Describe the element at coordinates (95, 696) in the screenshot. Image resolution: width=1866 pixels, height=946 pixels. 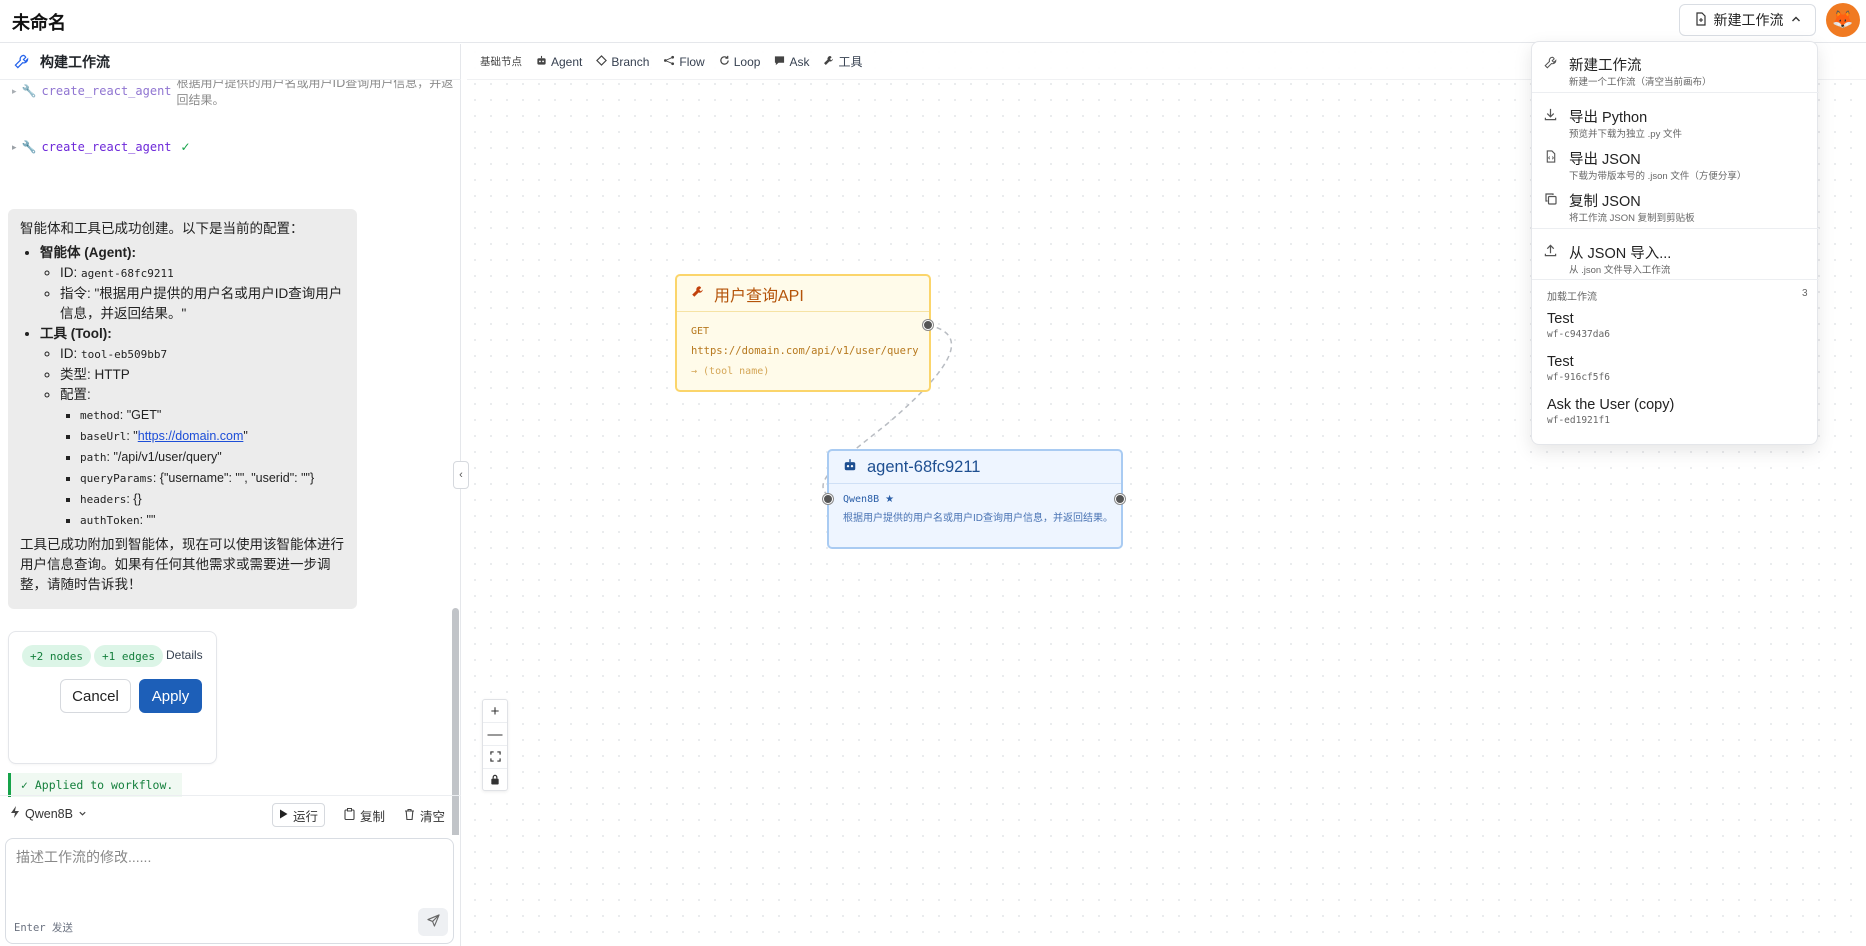
I see `cancel-button: Cancel` at that location.